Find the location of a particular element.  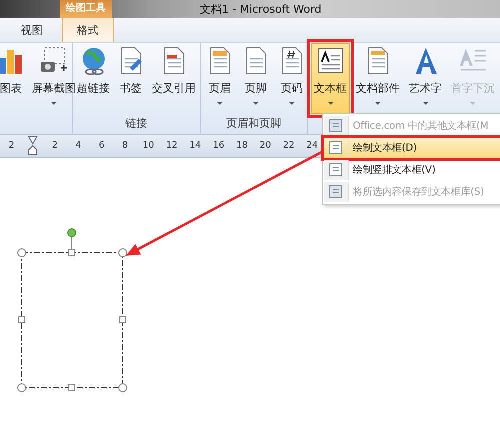

ruler-number: 6 is located at coordinates (102, 146).